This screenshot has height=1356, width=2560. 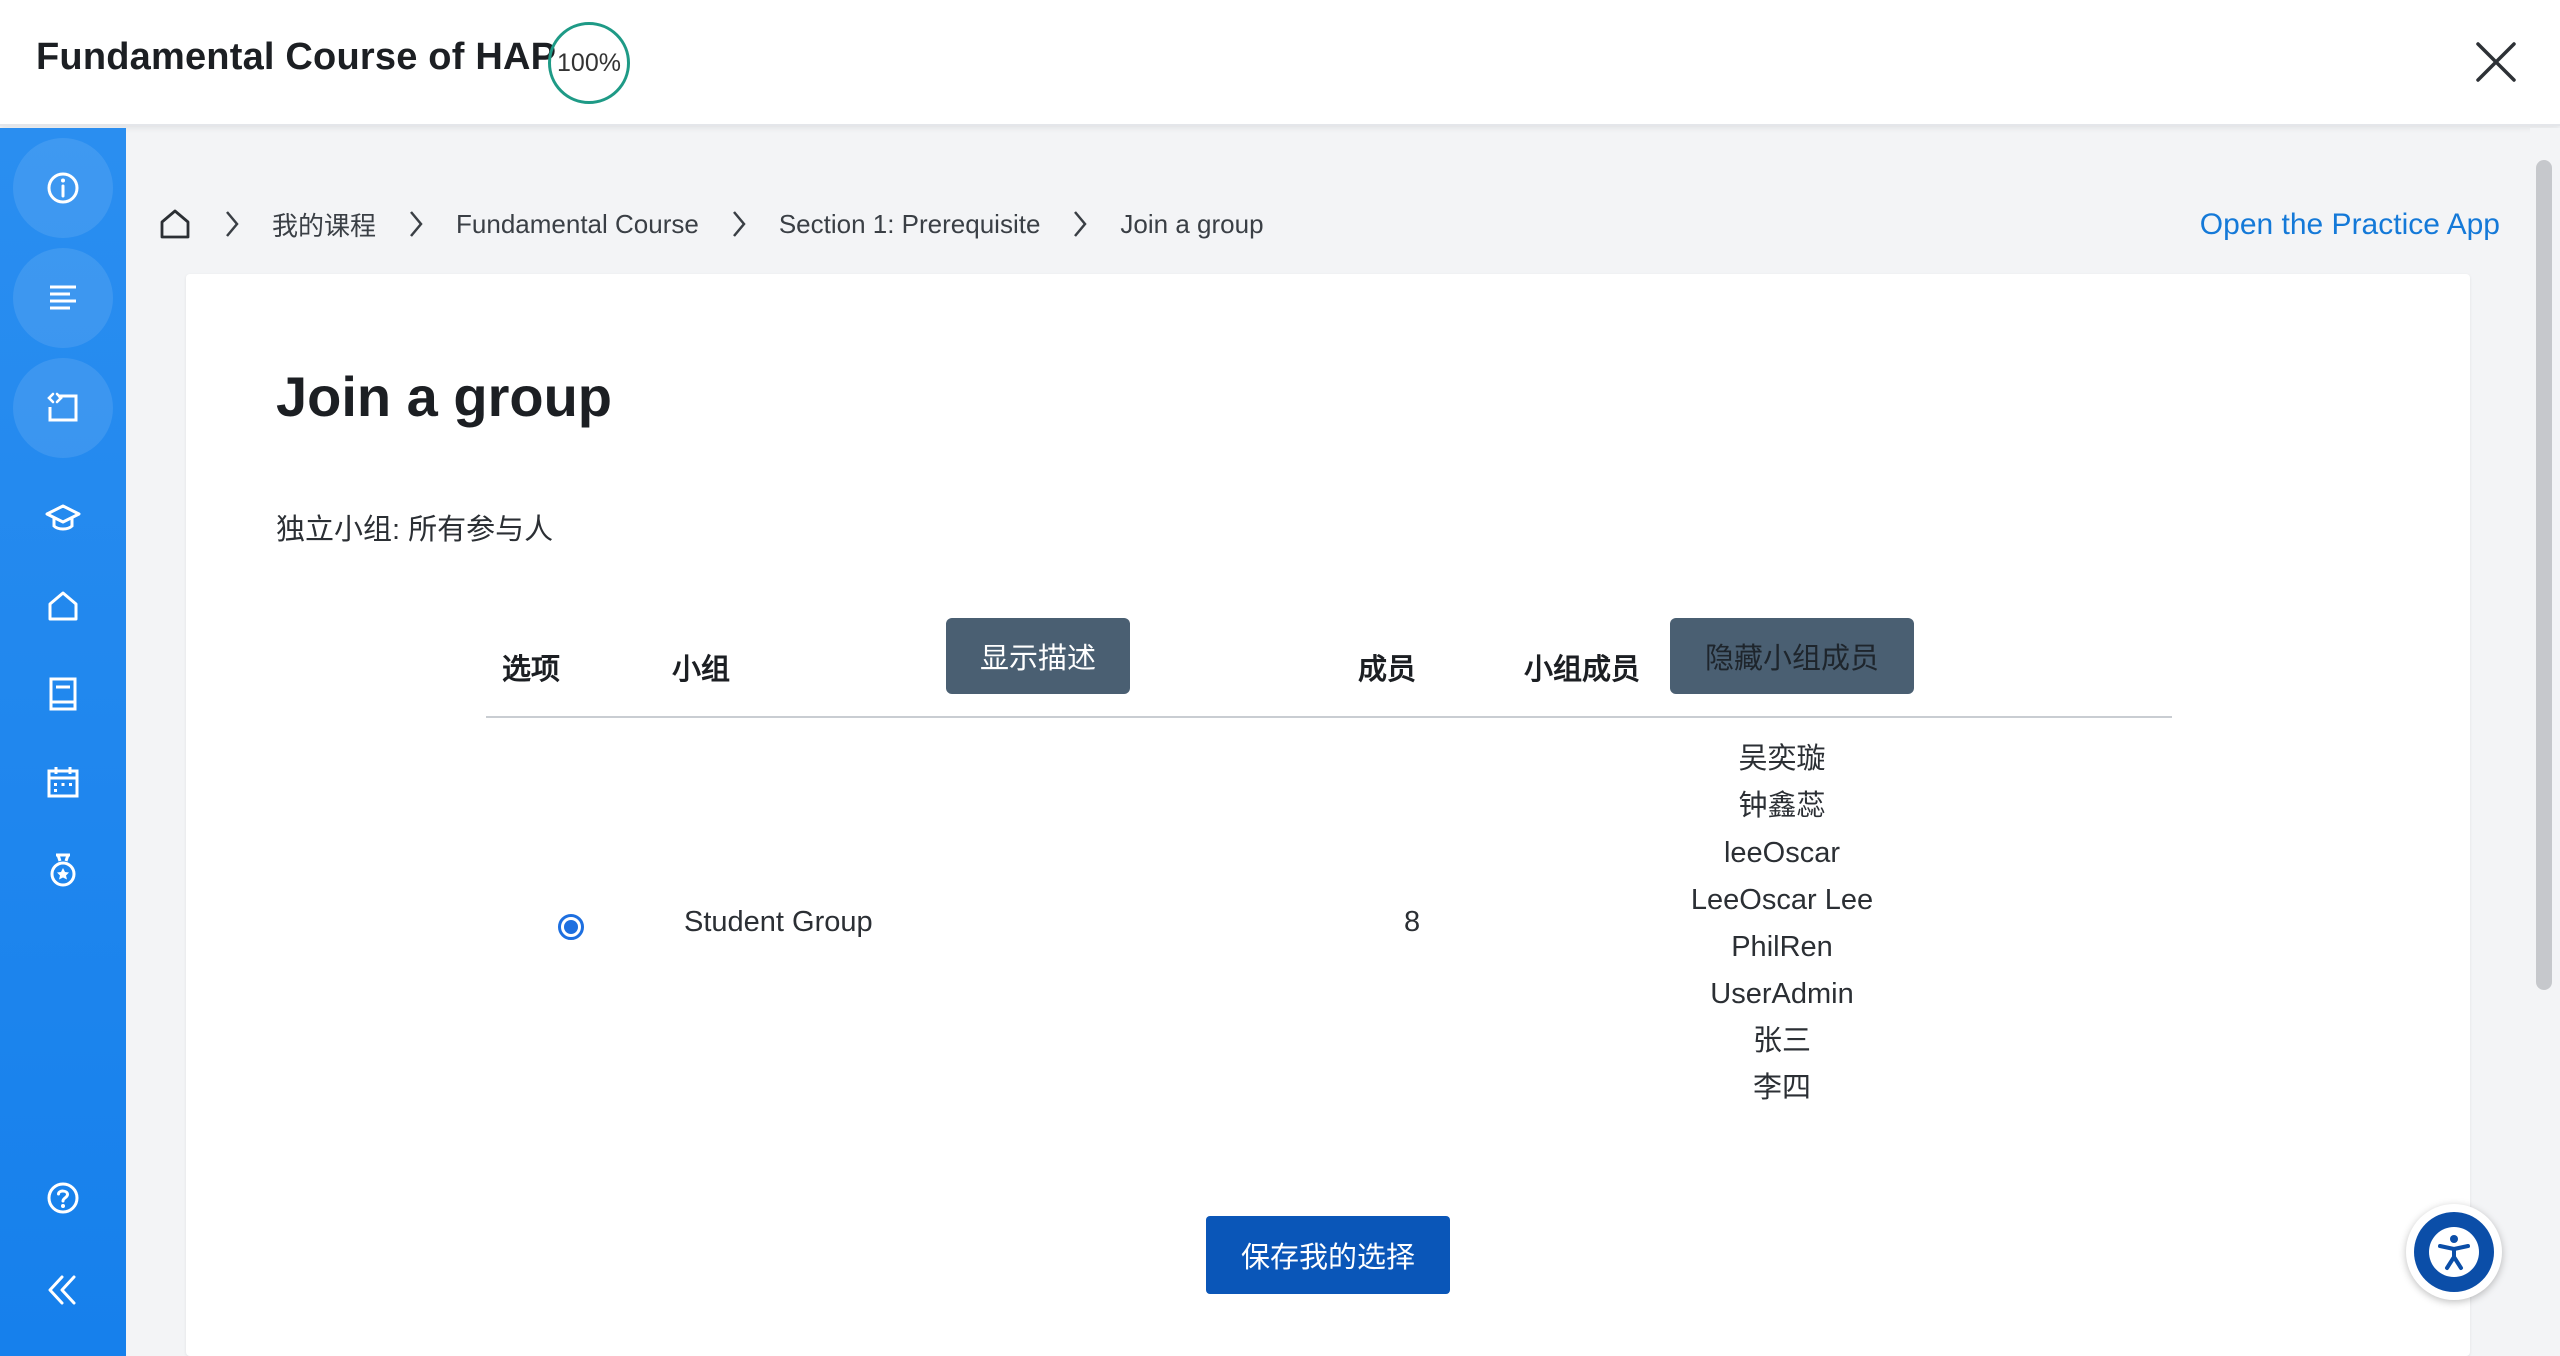 I want to click on breadcrumb-my-courses: 我的课程, so click(x=324, y=224).